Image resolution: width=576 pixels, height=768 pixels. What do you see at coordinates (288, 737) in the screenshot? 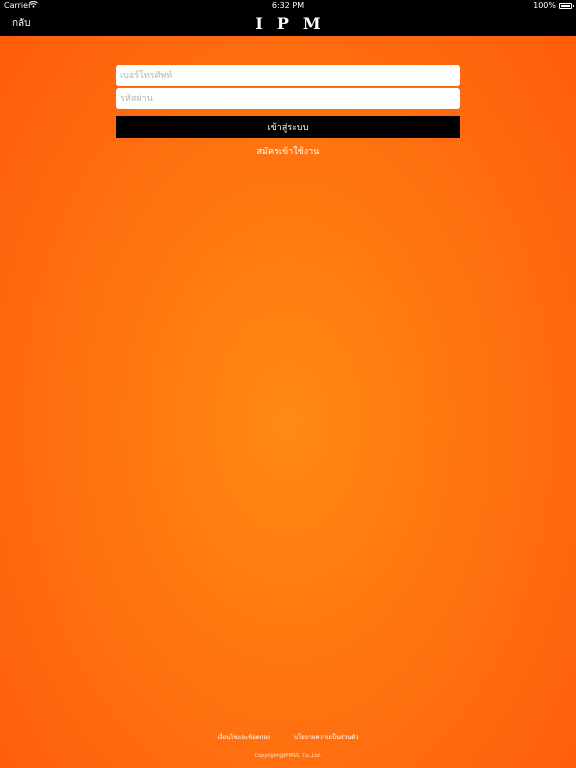
I see `footer-links: เงื่อนไขและข้อตกลง นโยบายความเป็นส่วนตัว` at bounding box center [288, 737].